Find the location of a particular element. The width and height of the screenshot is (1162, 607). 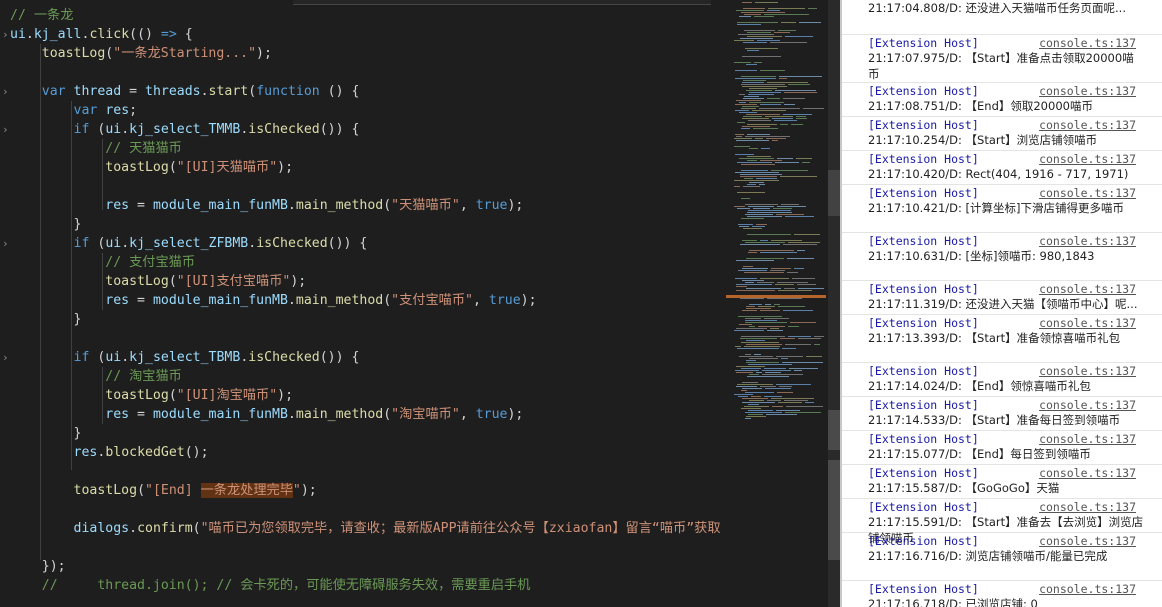

log-message: 21:17:10.421/D: [计算坐标]下滑店铺得更多喵币 is located at coordinates (996, 208).